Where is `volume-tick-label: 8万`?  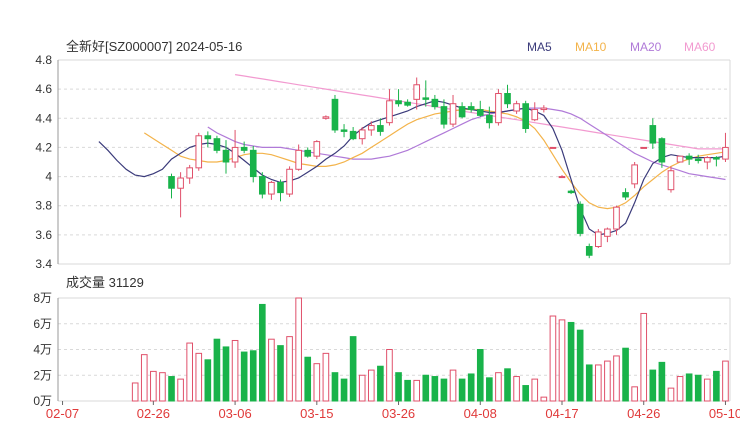 volume-tick-label: 8万 is located at coordinates (42, 298).